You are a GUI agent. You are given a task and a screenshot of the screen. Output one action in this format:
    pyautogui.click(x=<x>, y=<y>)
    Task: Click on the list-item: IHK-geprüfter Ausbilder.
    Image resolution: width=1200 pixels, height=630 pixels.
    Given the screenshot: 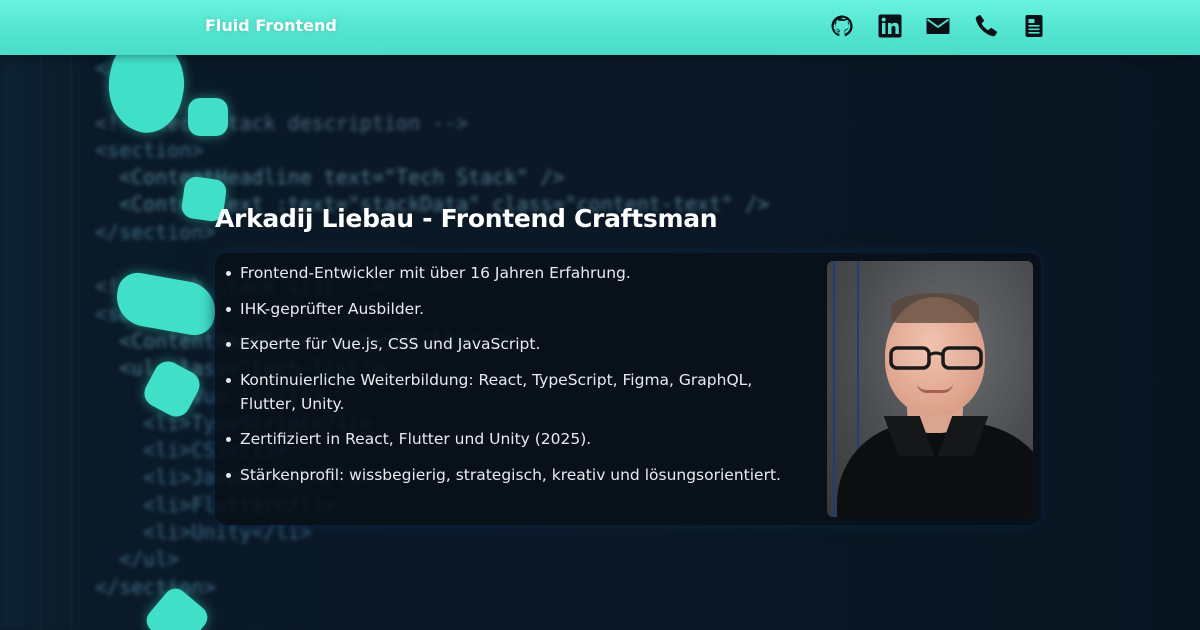 What is the action you would take?
    pyautogui.click(x=518, y=309)
    